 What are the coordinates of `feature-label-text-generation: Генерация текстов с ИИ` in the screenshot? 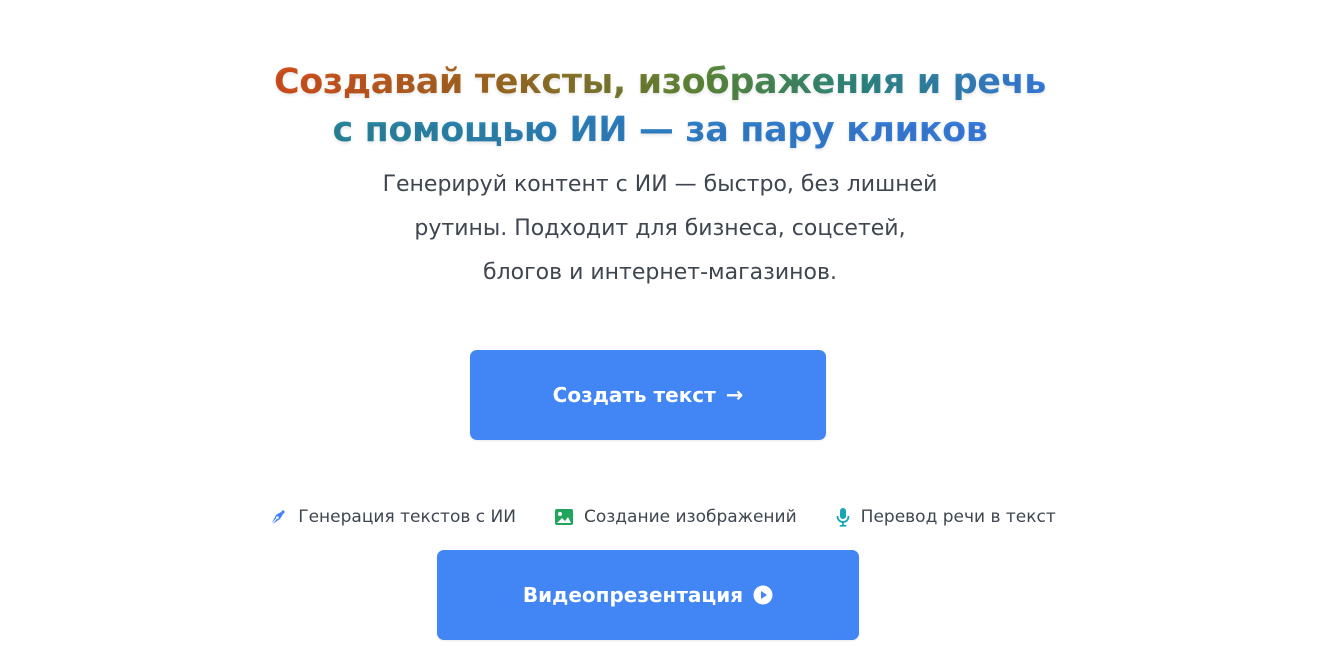 It's located at (407, 517).